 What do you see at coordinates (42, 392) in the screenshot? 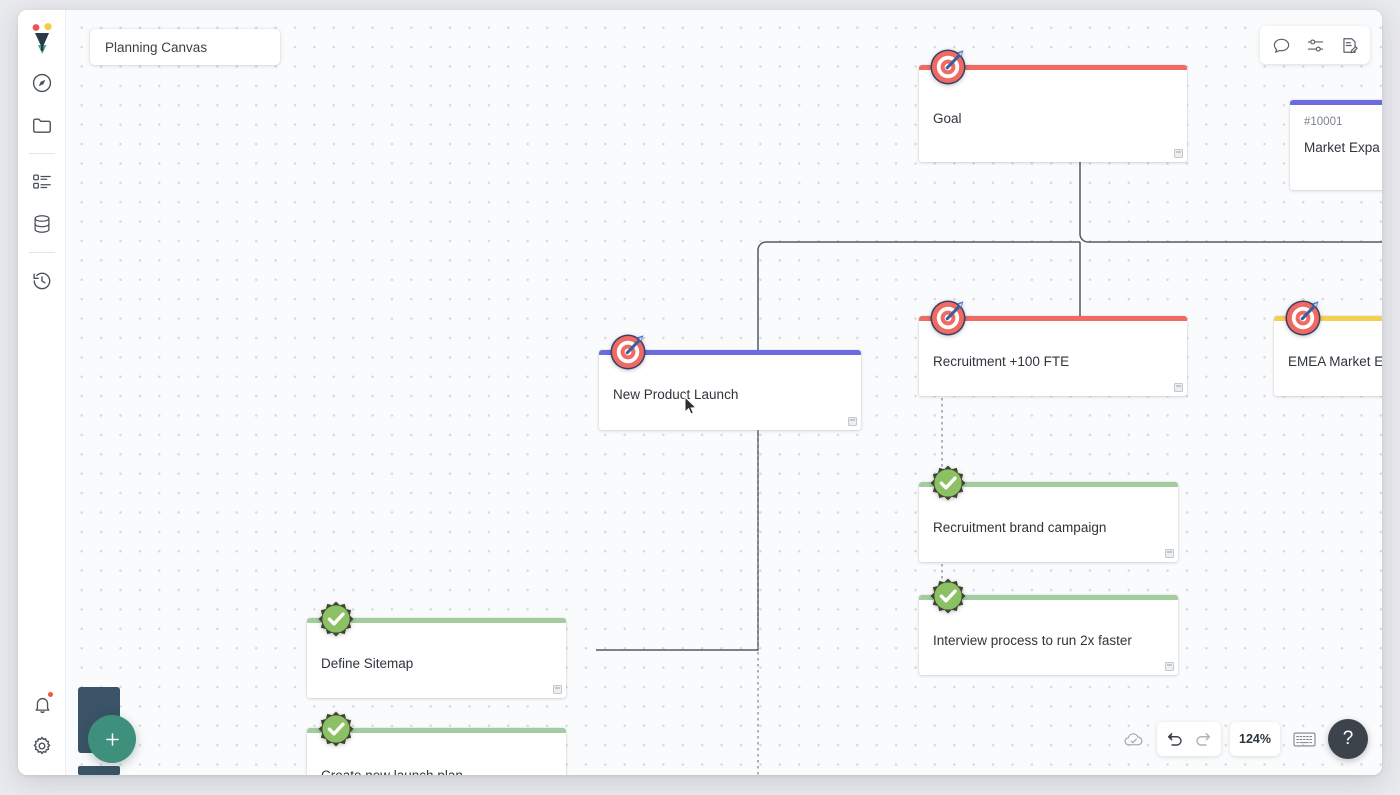
I see `left-nav-rail` at bounding box center [42, 392].